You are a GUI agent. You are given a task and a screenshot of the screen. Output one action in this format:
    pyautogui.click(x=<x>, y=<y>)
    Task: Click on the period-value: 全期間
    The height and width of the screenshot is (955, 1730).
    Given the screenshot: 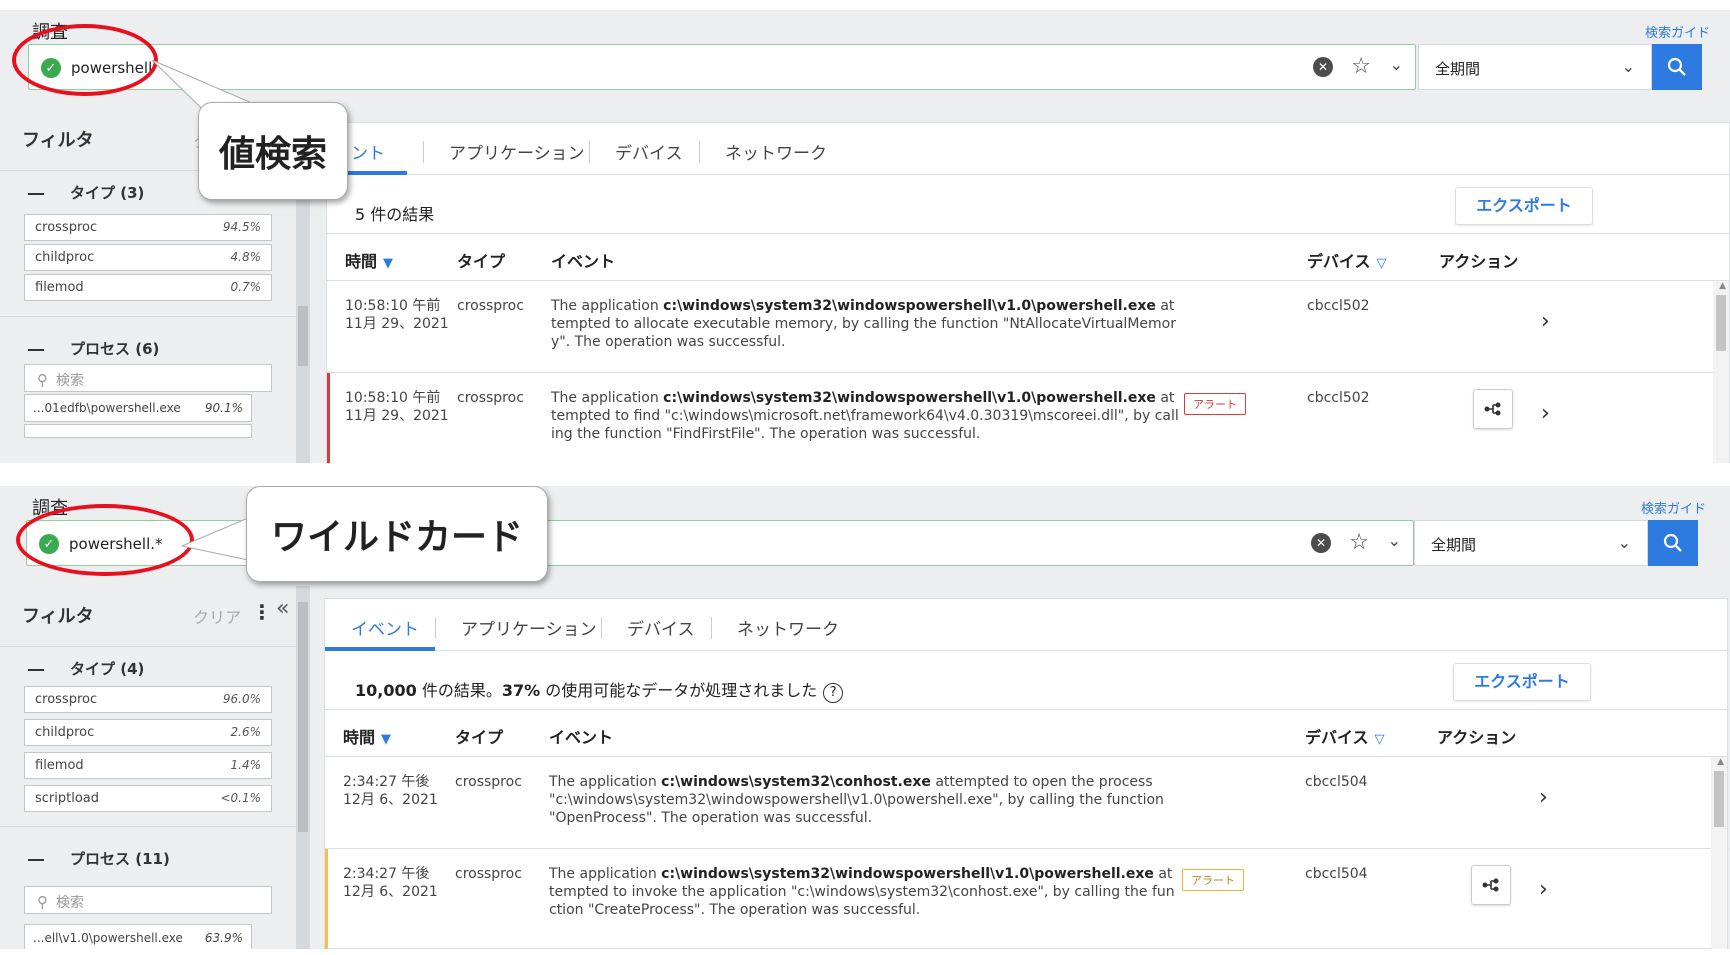 What is the action you would take?
    pyautogui.click(x=1454, y=545)
    